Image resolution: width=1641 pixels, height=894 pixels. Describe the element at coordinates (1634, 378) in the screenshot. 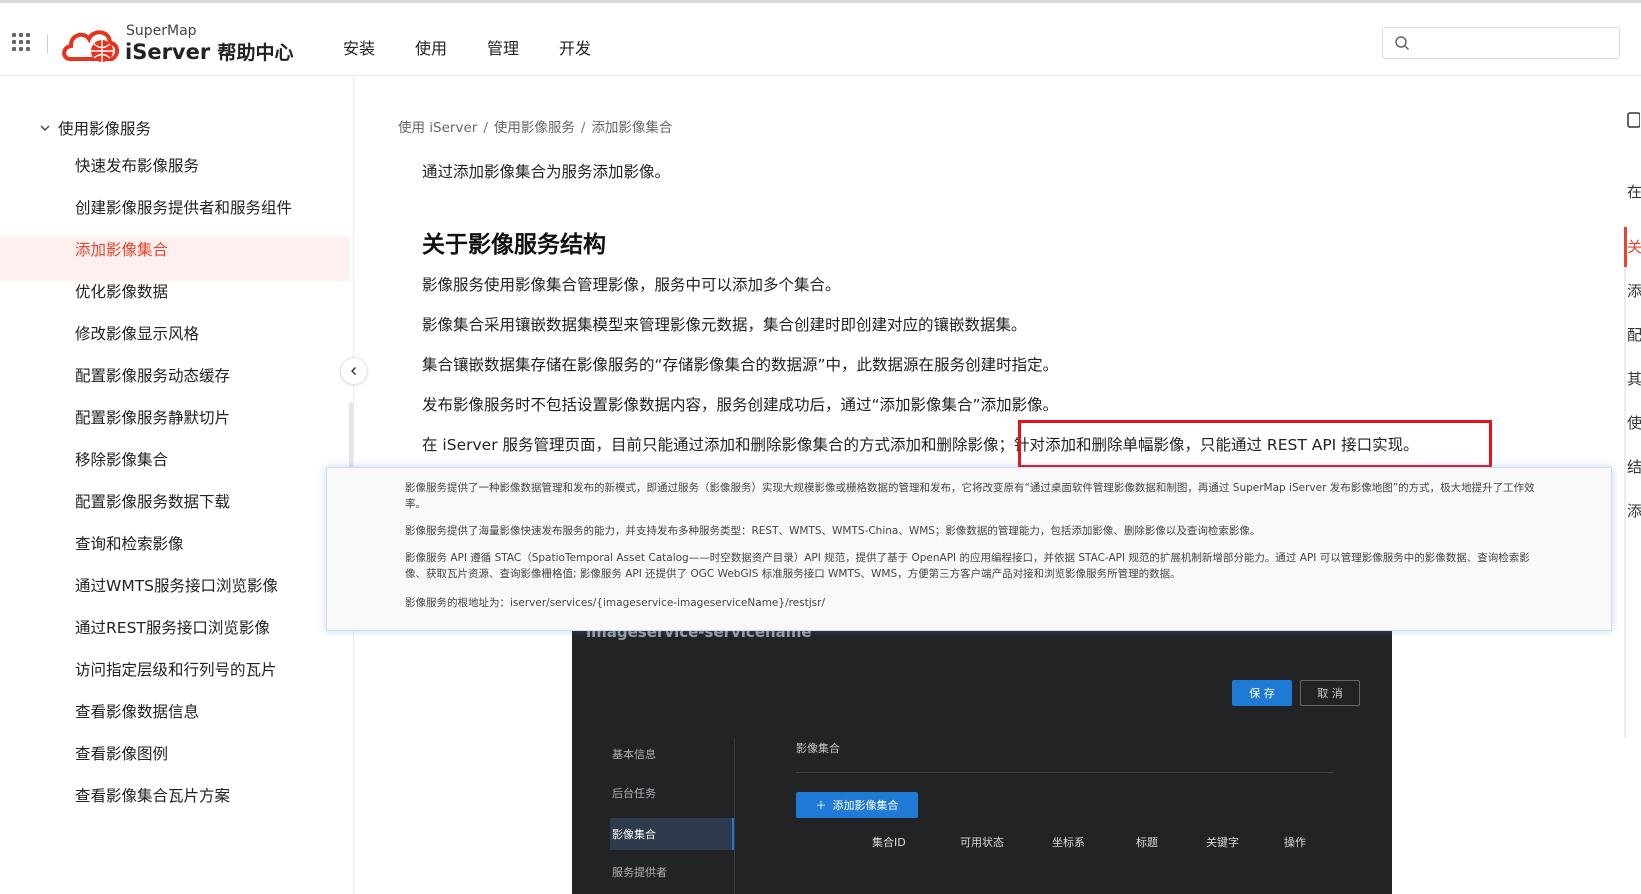

I see `toc-item: 其` at that location.